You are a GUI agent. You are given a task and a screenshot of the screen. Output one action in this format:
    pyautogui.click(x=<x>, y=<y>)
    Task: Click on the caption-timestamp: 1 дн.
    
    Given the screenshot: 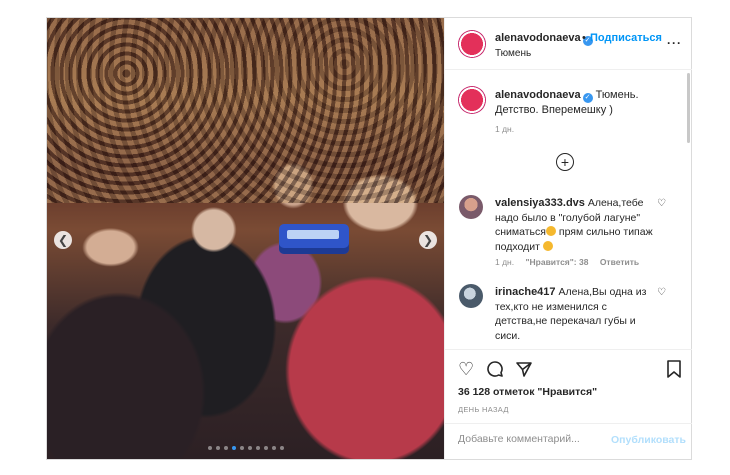 What is the action you would take?
    pyautogui.click(x=504, y=129)
    